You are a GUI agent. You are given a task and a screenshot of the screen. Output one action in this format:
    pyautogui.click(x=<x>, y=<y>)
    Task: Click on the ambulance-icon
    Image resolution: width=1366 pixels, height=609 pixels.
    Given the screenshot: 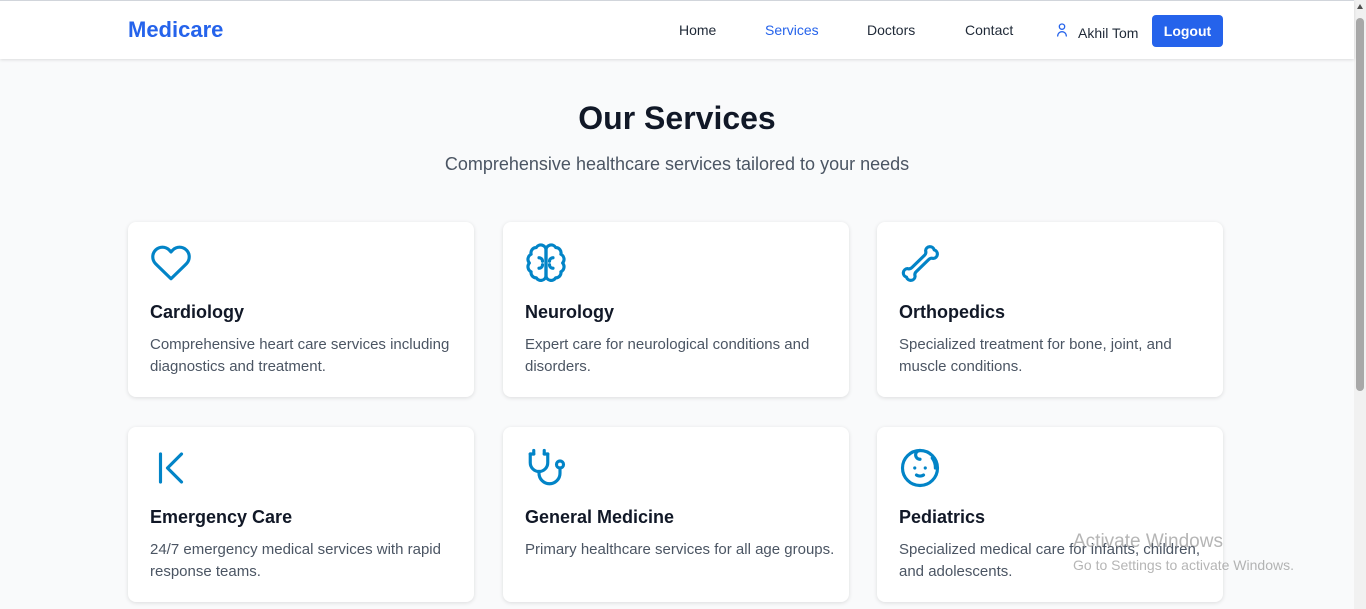 What is the action you would take?
    pyautogui.click(x=171, y=468)
    